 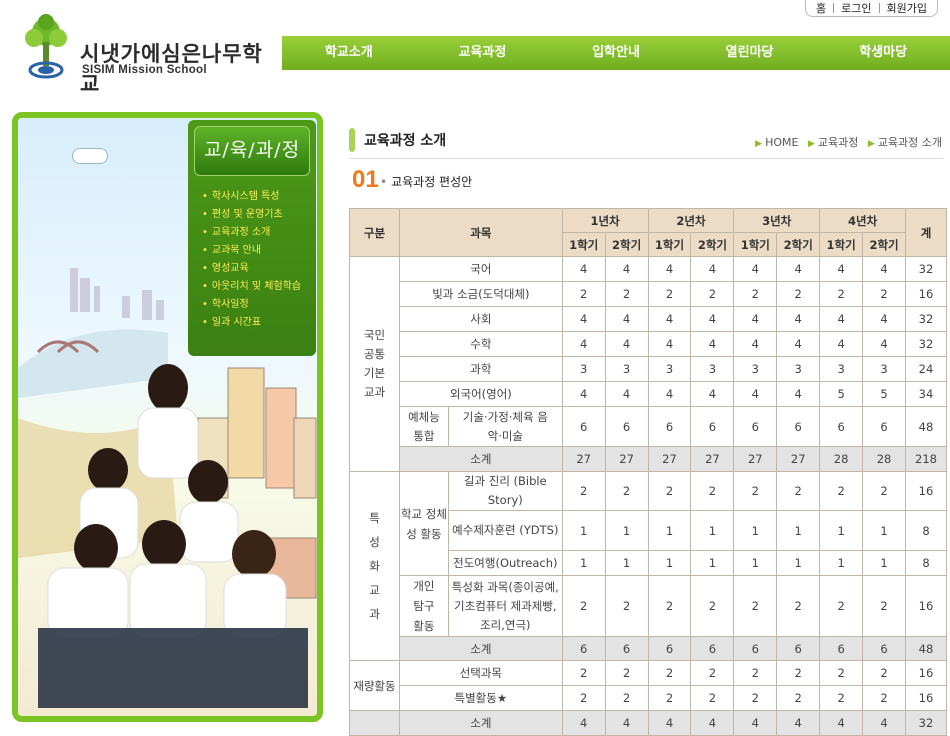 I want to click on nav-item-open-board: 열린마당, so click(x=750, y=53).